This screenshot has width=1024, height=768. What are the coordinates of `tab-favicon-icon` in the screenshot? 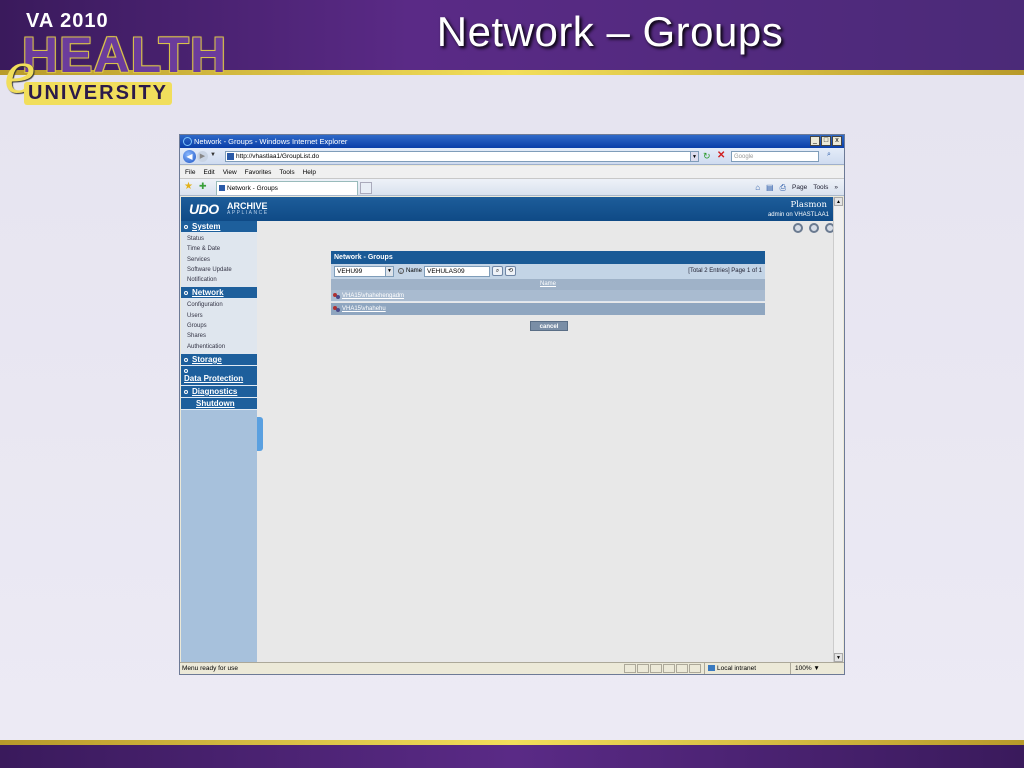 It's located at (222, 188).